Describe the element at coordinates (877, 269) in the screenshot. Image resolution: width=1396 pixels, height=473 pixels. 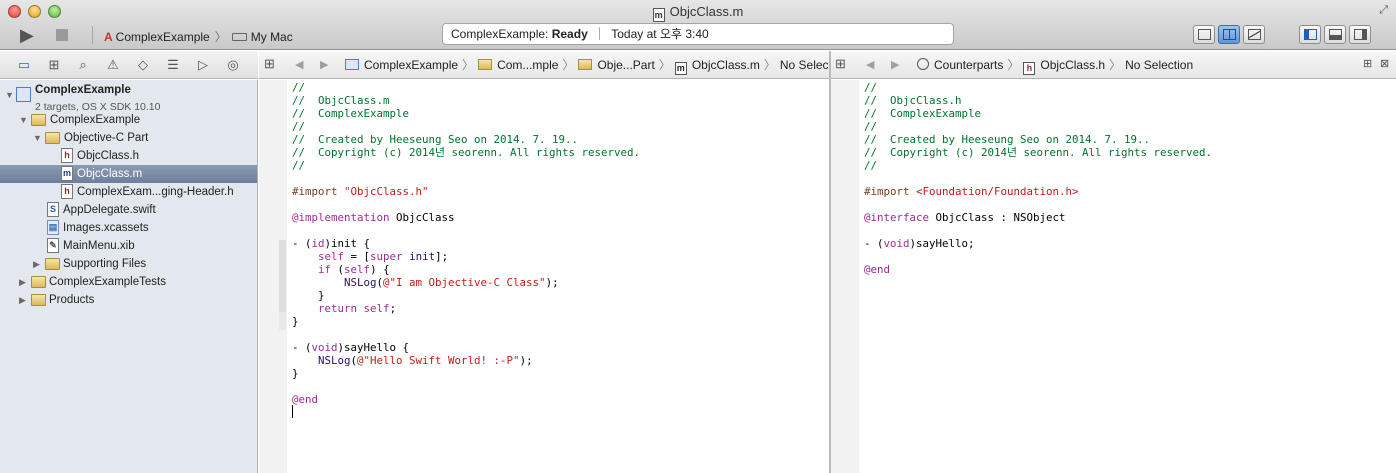
I see `code-keyword: @end` at that location.